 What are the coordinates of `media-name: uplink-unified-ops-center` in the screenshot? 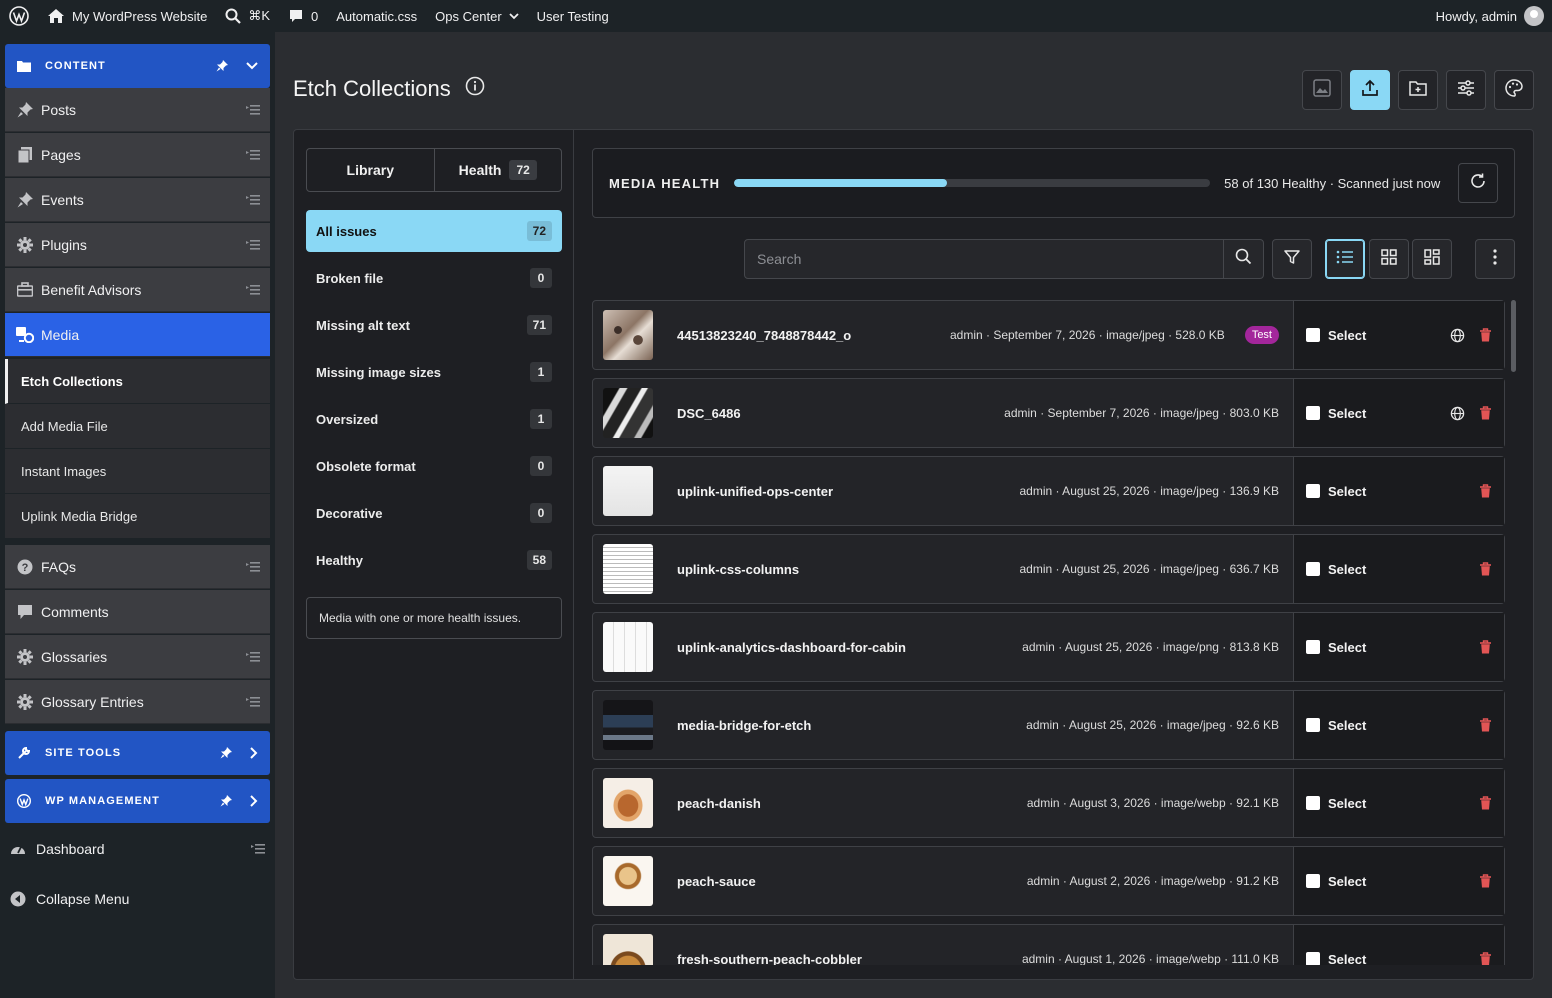 It's located at (755, 491).